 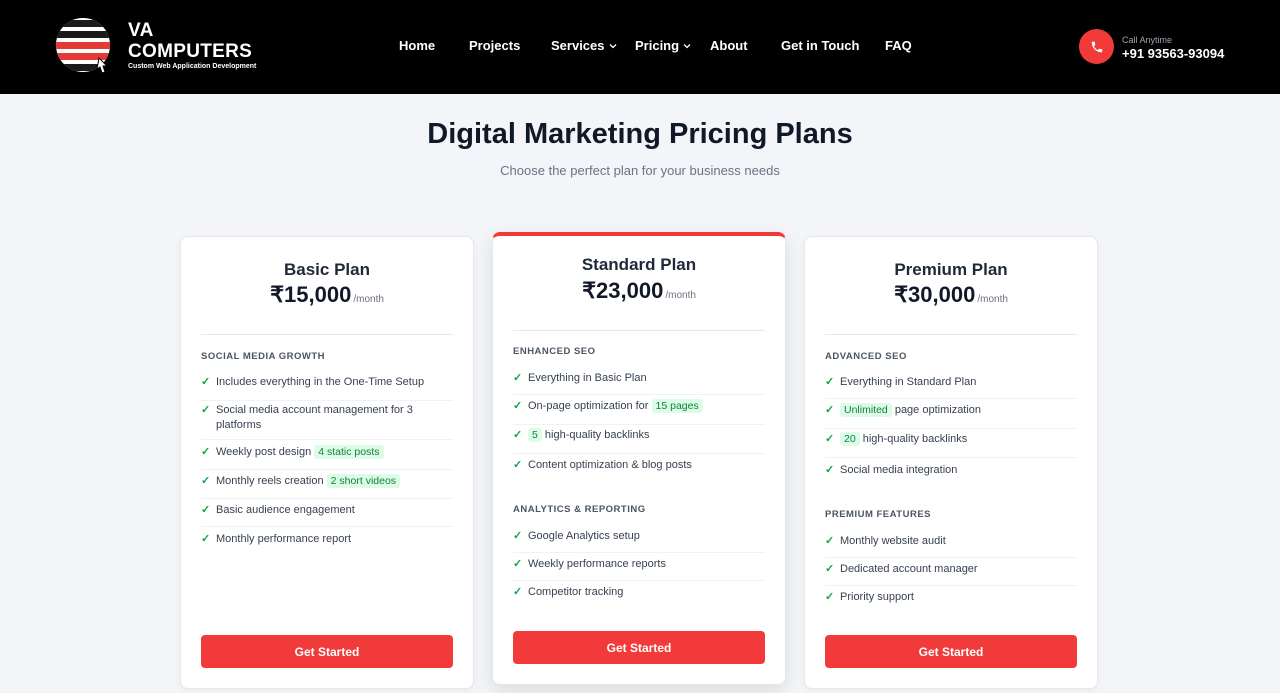 I want to click on nav-pricing: Pricing, so click(x=663, y=45).